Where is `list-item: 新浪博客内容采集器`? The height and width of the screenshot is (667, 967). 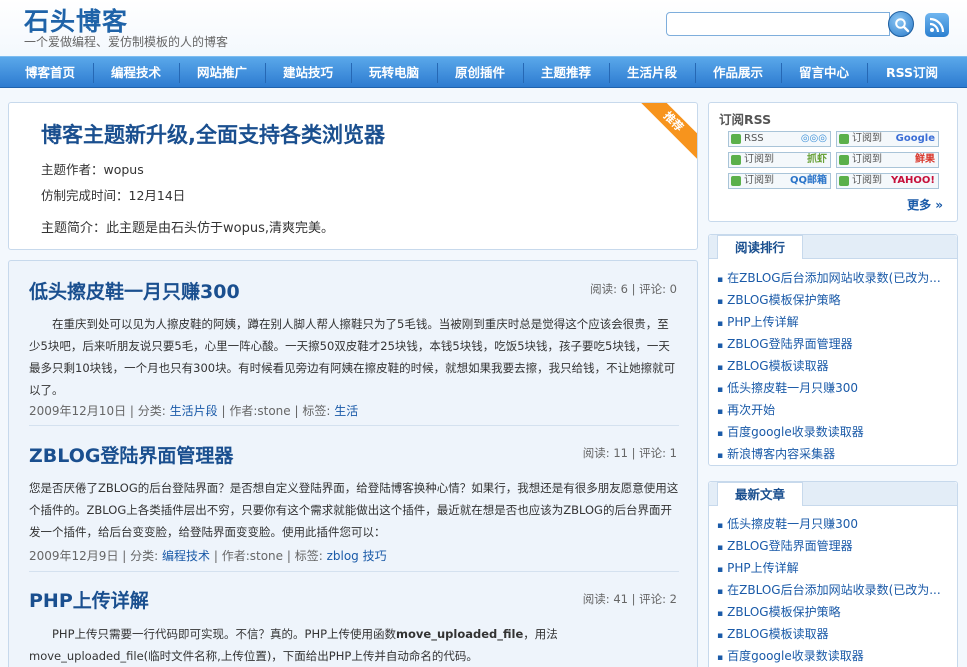 list-item: 新浪博客内容采集器 is located at coordinates (838, 454).